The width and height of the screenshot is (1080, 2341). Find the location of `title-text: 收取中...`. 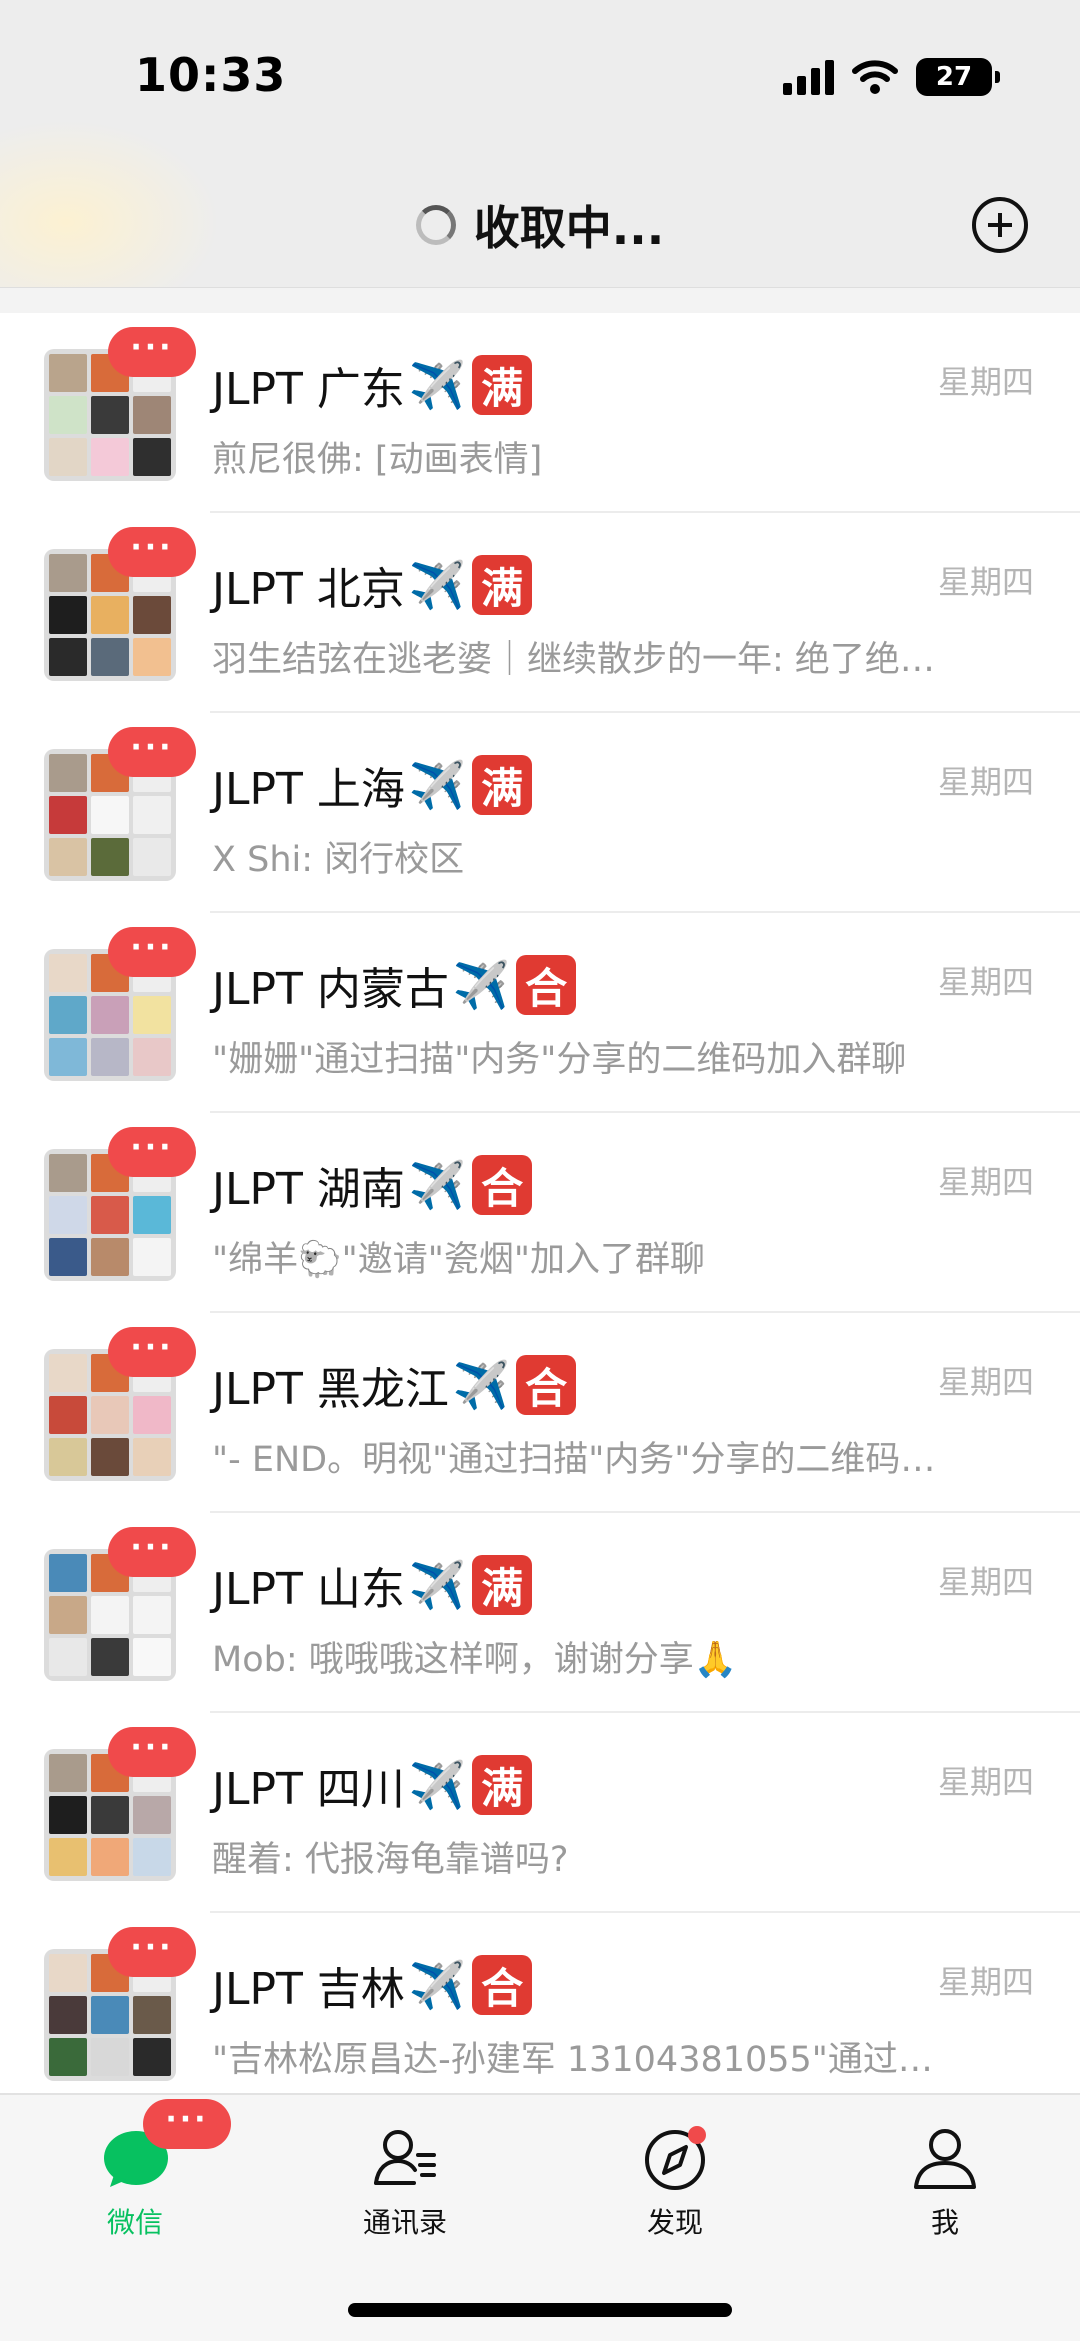

title-text: 收取中... is located at coordinates (569, 228).